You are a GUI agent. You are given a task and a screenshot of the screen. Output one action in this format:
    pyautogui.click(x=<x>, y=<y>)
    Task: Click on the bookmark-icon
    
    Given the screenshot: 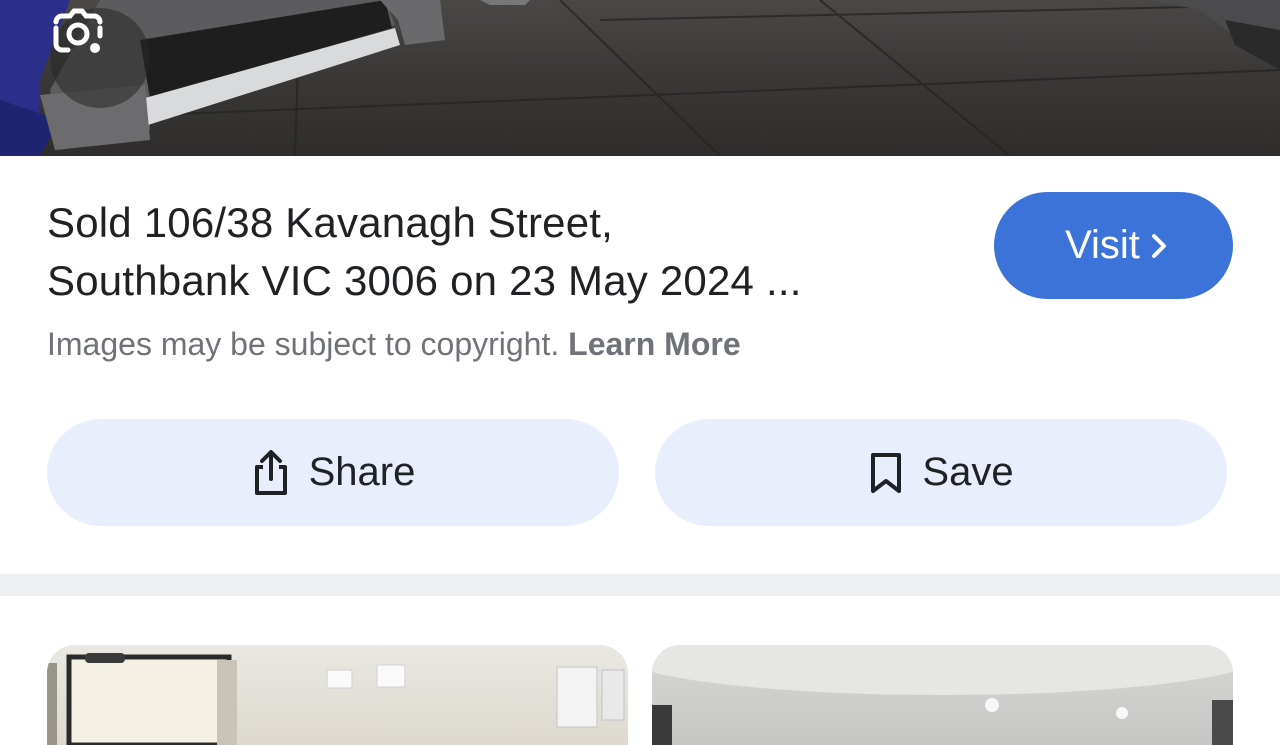 What is the action you would take?
    pyautogui.click(x=886, y=473)
    